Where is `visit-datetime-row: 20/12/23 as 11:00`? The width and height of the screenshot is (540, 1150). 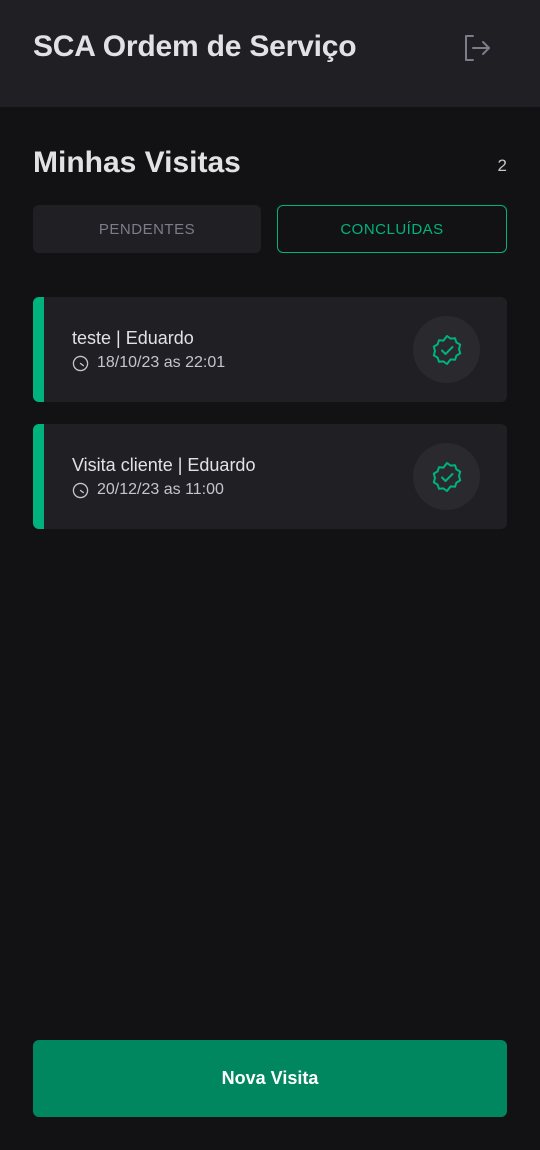
visit-datetime-row: 20/12/23 as 11:00 is located at coordinates (148, 490).